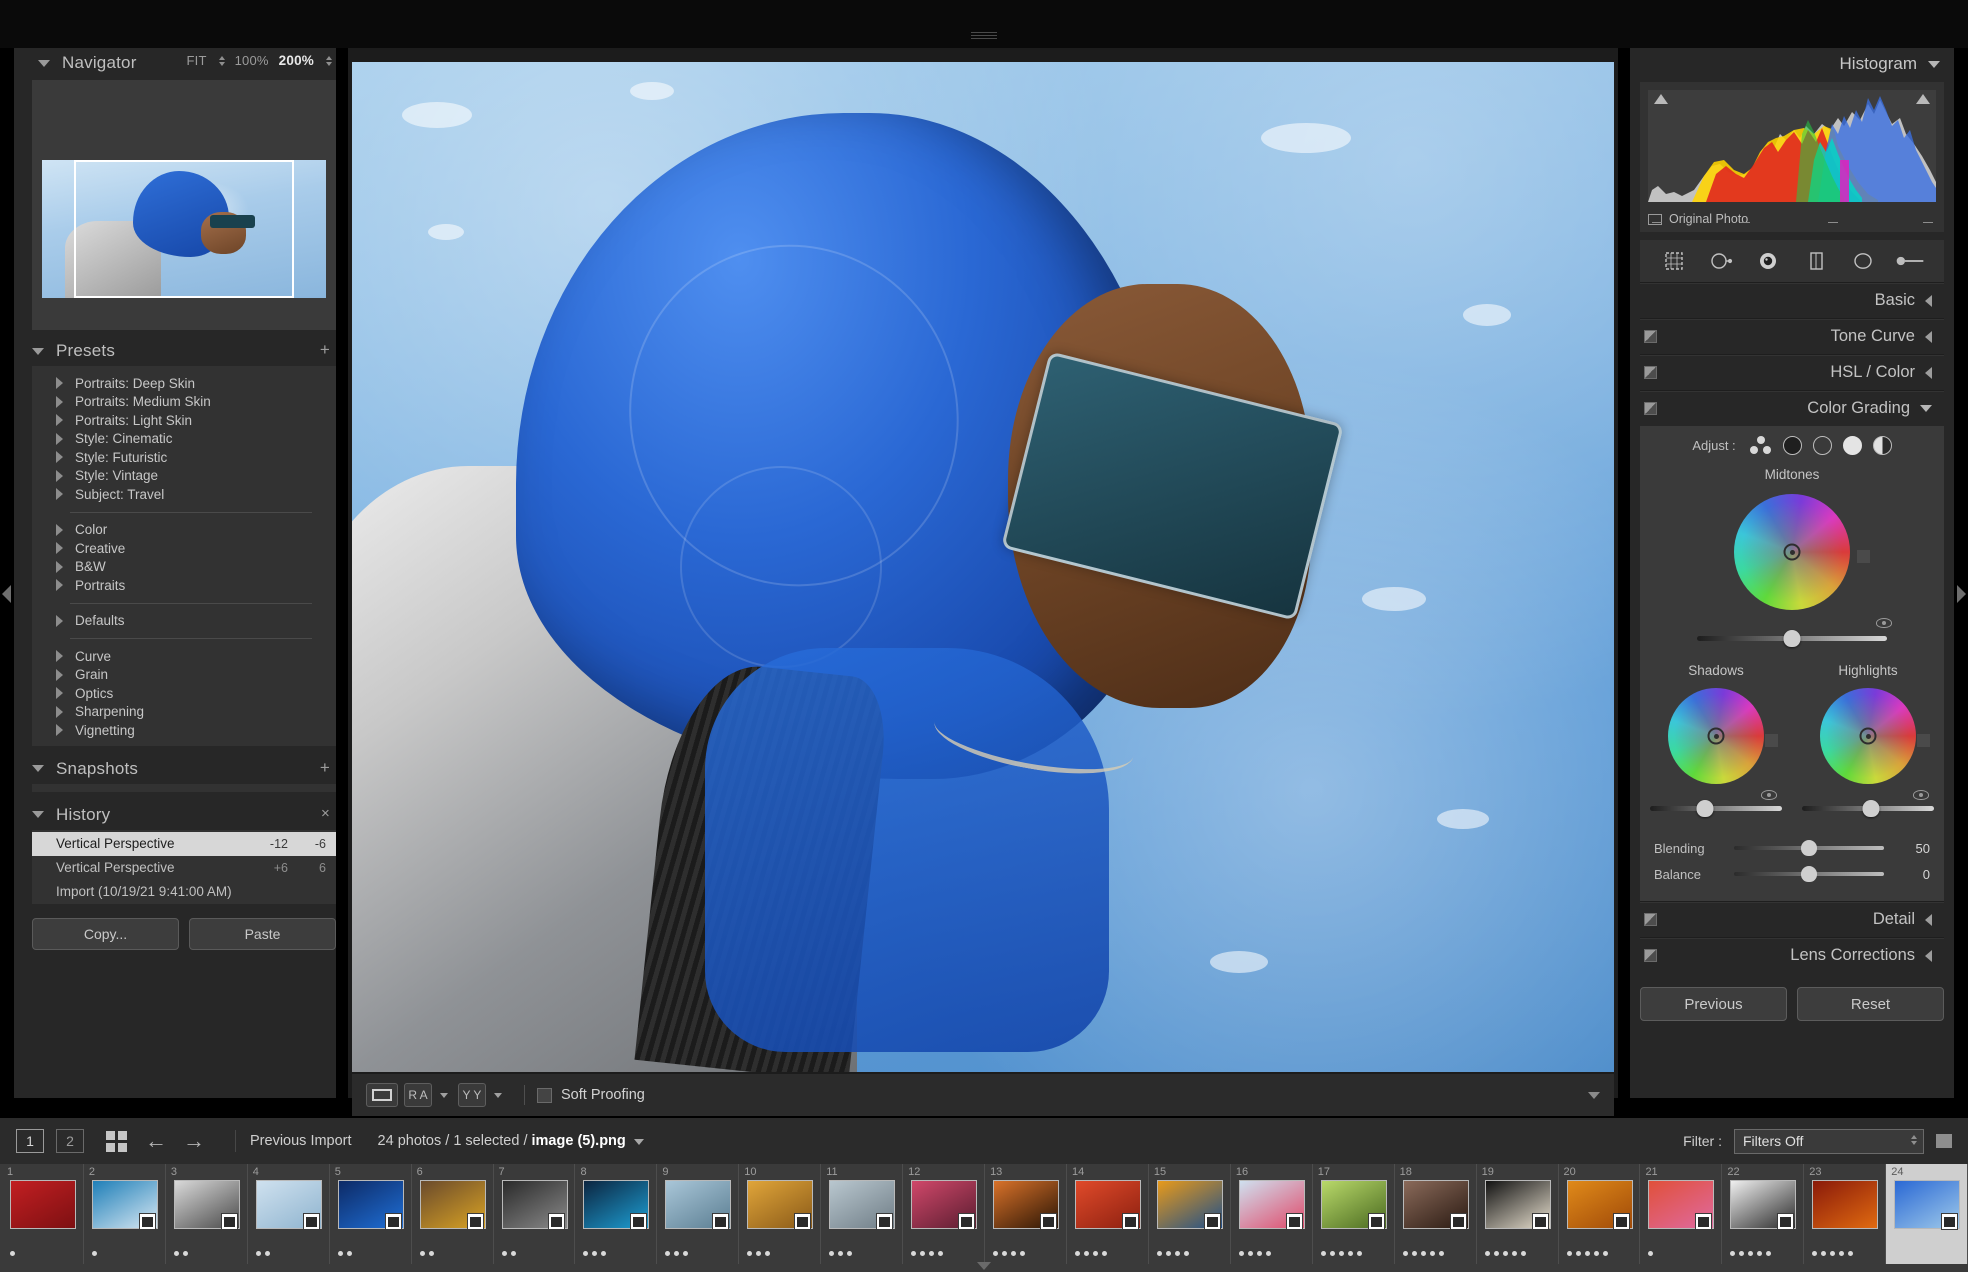 This screenshot has height=1272, width=1968. I want to click on section-color-grading: Color Grading, so click(1792, 408).